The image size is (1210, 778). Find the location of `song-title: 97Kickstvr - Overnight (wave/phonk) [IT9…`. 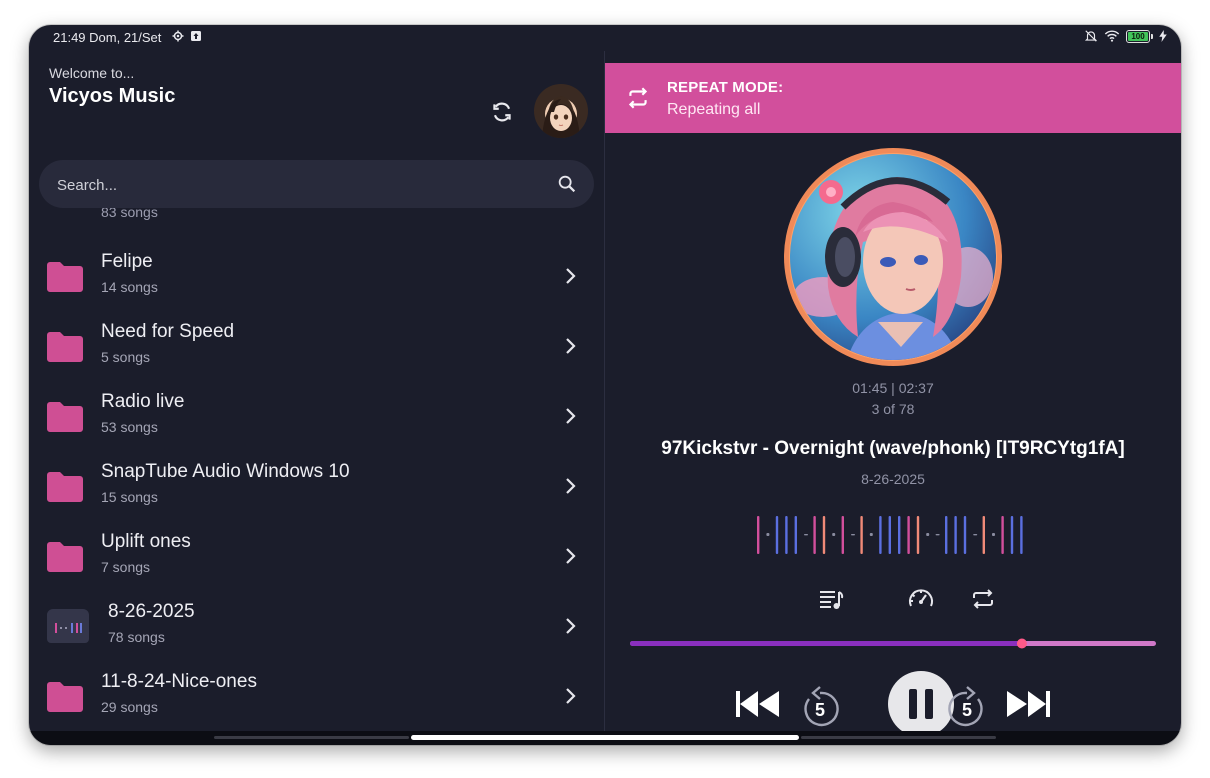

song-title: 97Kickstvr - Overnight (wave/phonk) [IT9… is located at coordinates (893, 448).